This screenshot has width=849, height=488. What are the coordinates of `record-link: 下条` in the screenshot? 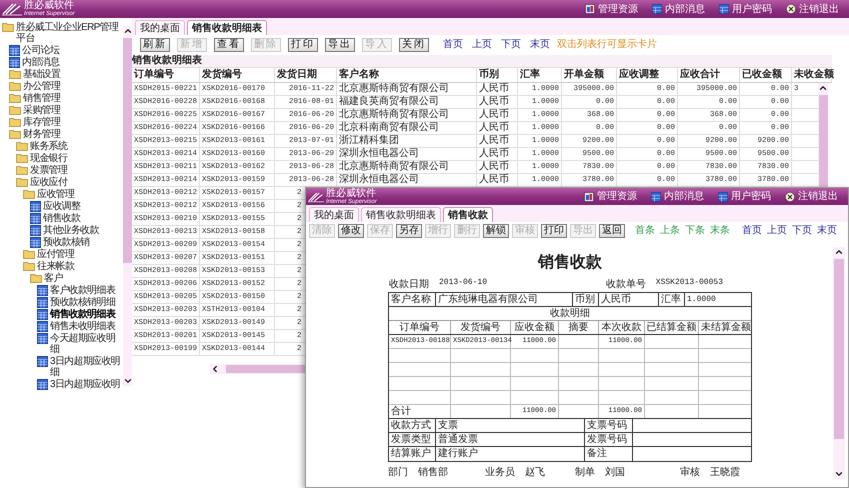 It's located at (695, 230).